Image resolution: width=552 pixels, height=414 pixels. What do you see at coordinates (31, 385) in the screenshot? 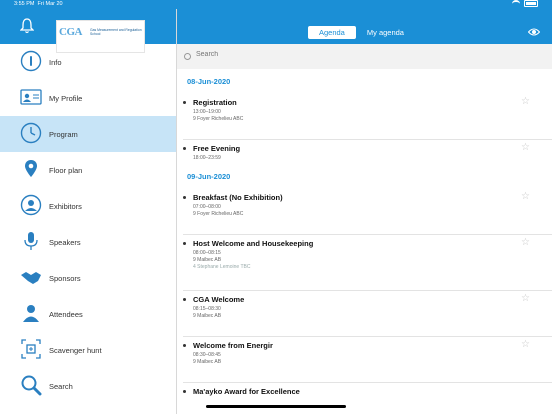
I see `search-icon` at bounding box center [31, 385].